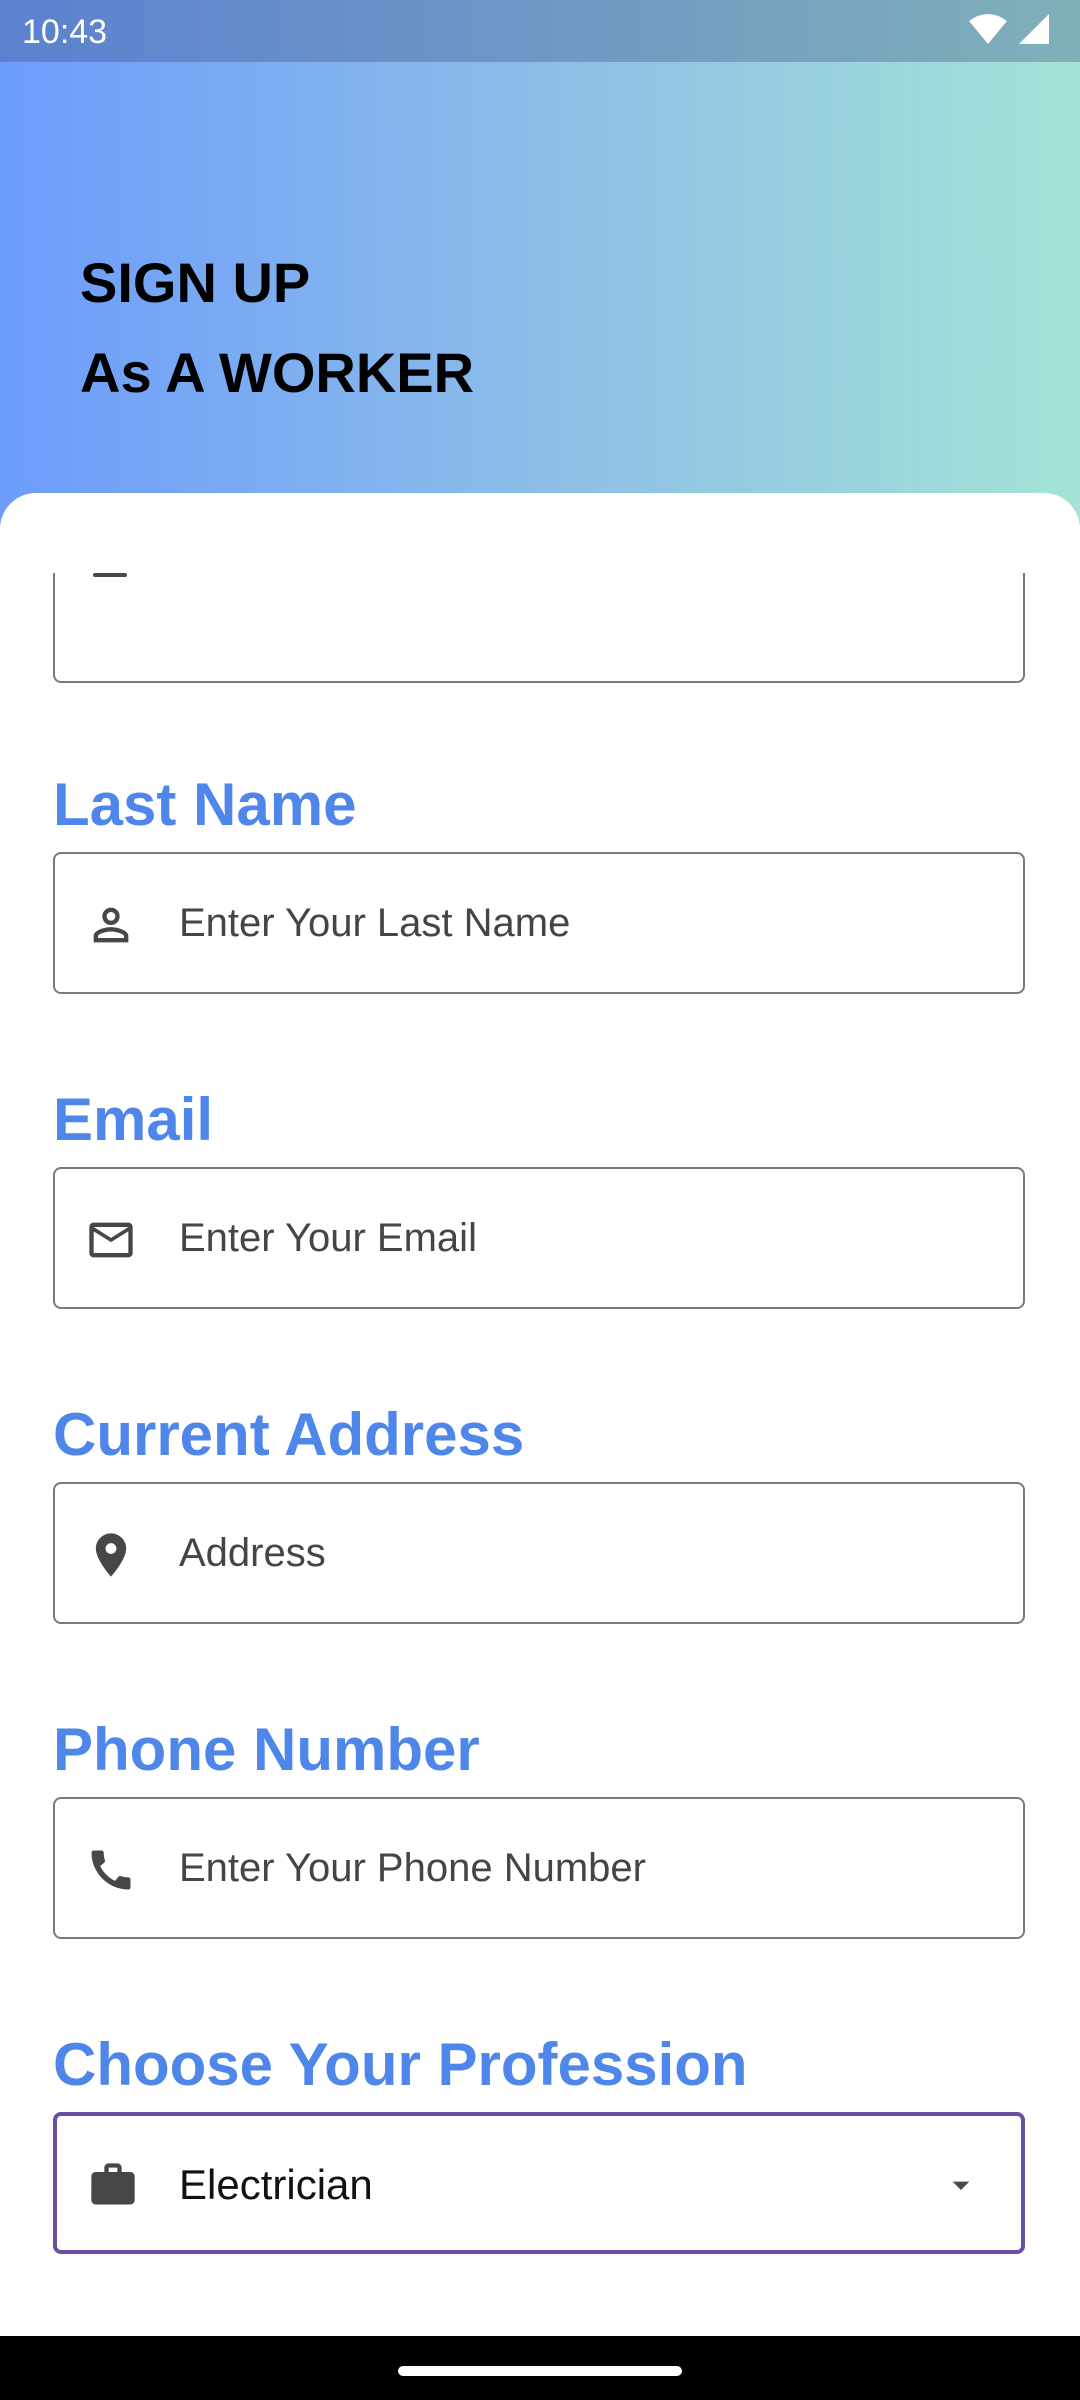  Describe the element at coordinates (1034, 31) in the screenshot. I see `cellular-signal-icon` at that location.